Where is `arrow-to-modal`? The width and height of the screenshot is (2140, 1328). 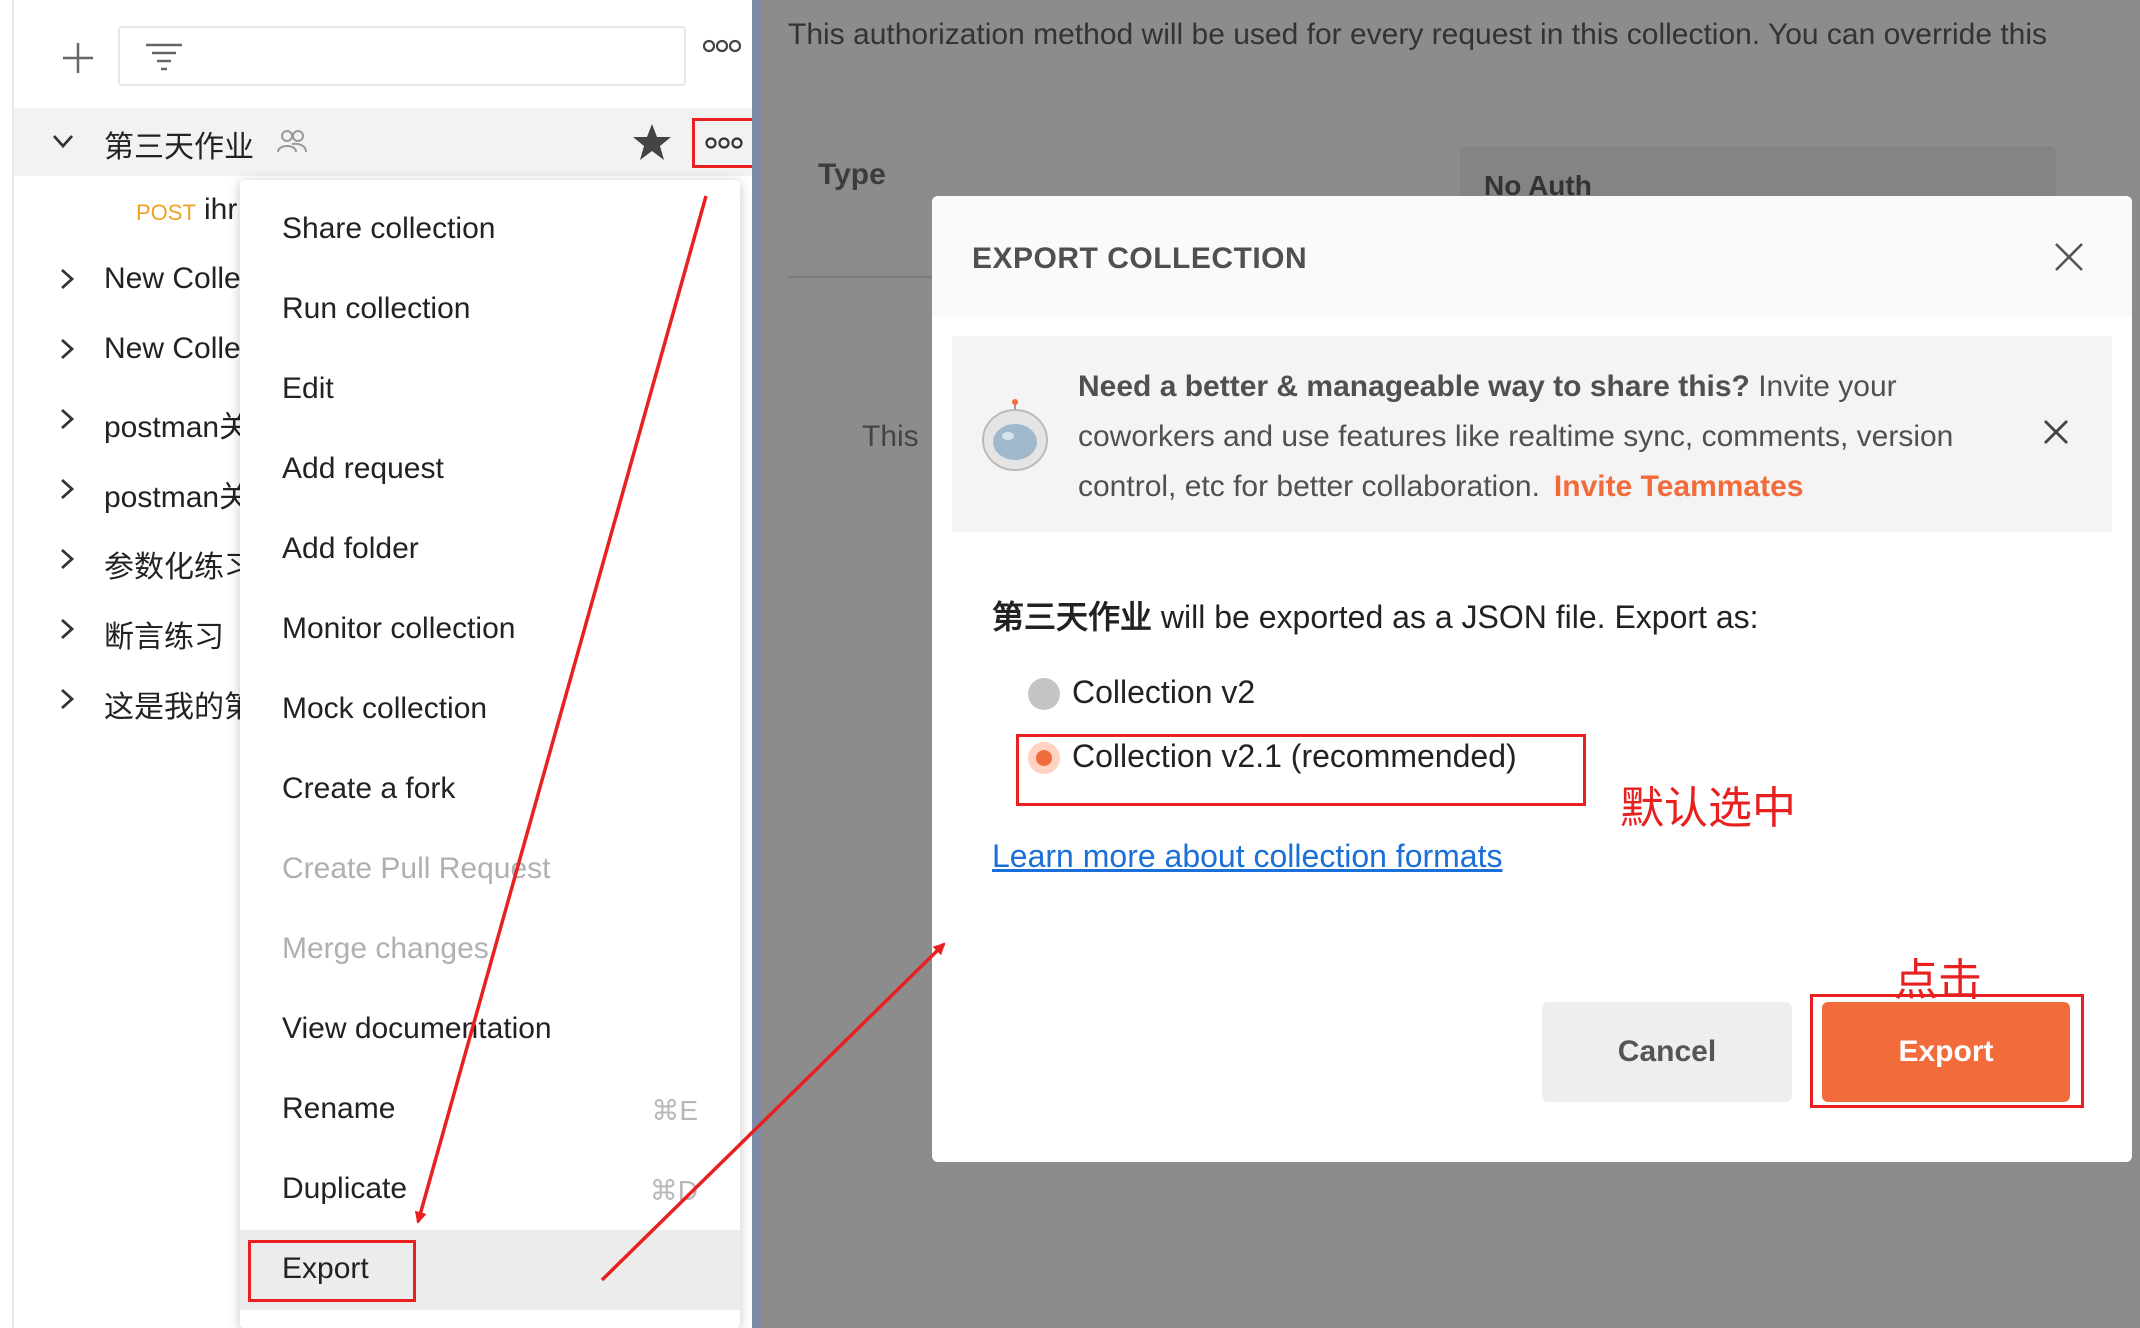 arrow-to-modal is located at coordinates (773, 1112).